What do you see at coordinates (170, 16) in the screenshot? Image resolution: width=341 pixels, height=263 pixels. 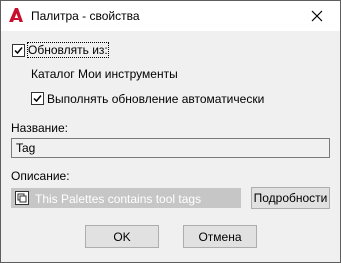 I see `title-bar: Палитра - свойства` at bounding box center [170, 16].